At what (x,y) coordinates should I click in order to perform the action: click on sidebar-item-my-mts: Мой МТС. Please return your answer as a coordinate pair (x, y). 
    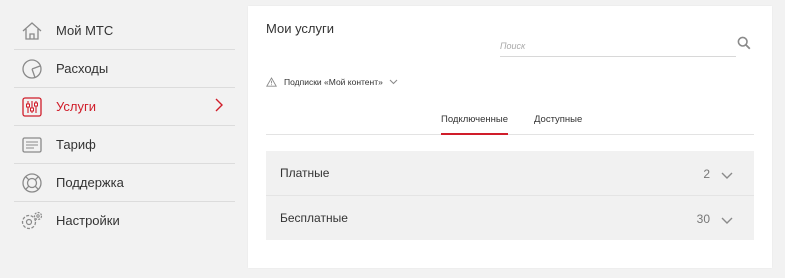
    Looking at the image, I should click on (124, 31).